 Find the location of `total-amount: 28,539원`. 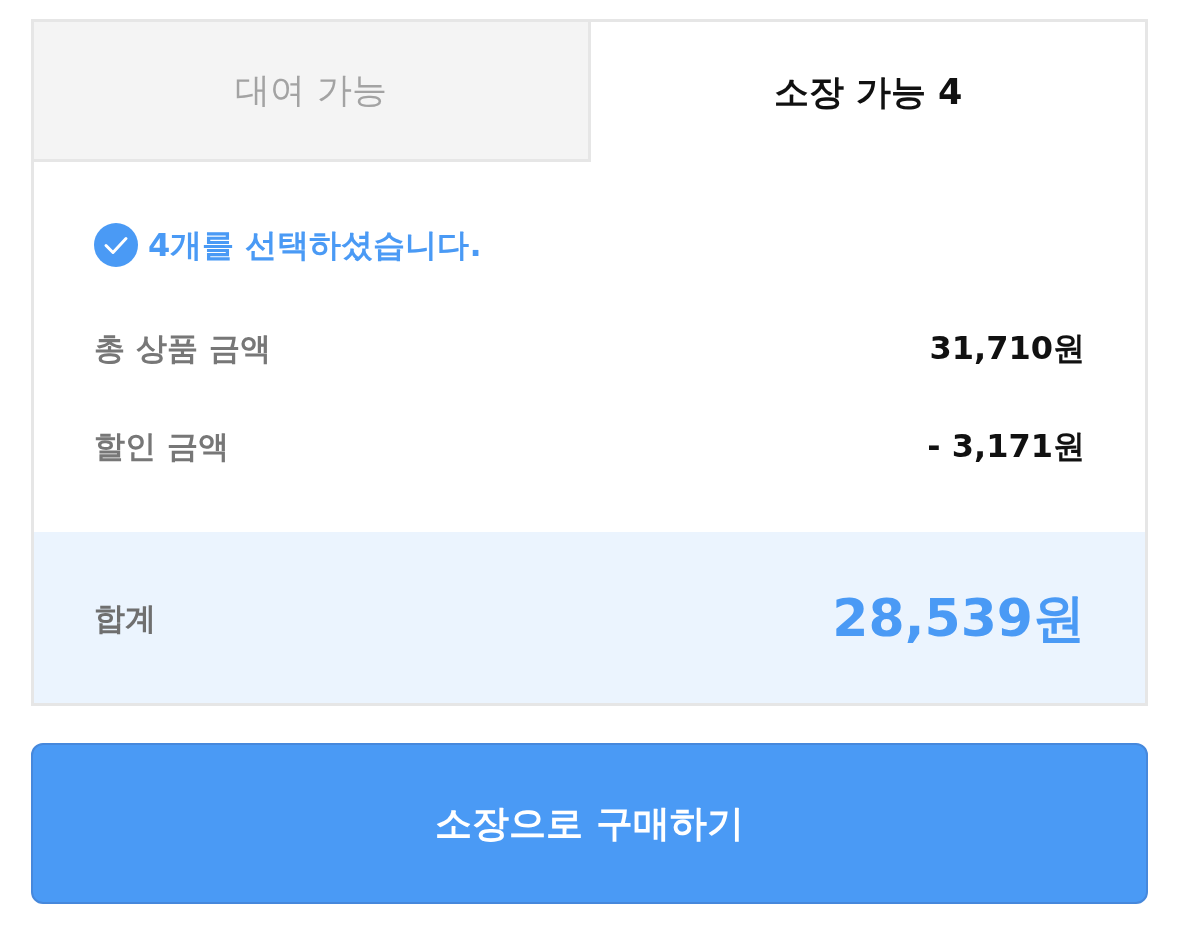

total-amount: 28,539원 is located at coordinates (958, 618).